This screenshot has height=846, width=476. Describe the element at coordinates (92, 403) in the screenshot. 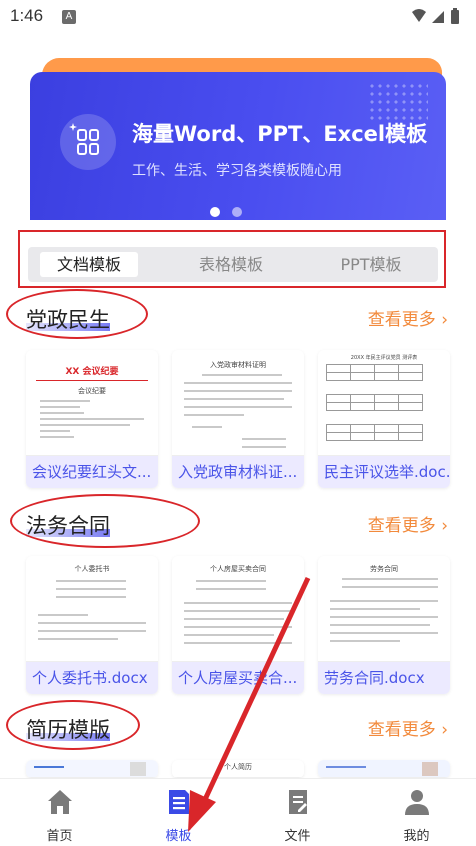

I see `template-thumbnail: XX 会议纪要 会议纪要` at that location.